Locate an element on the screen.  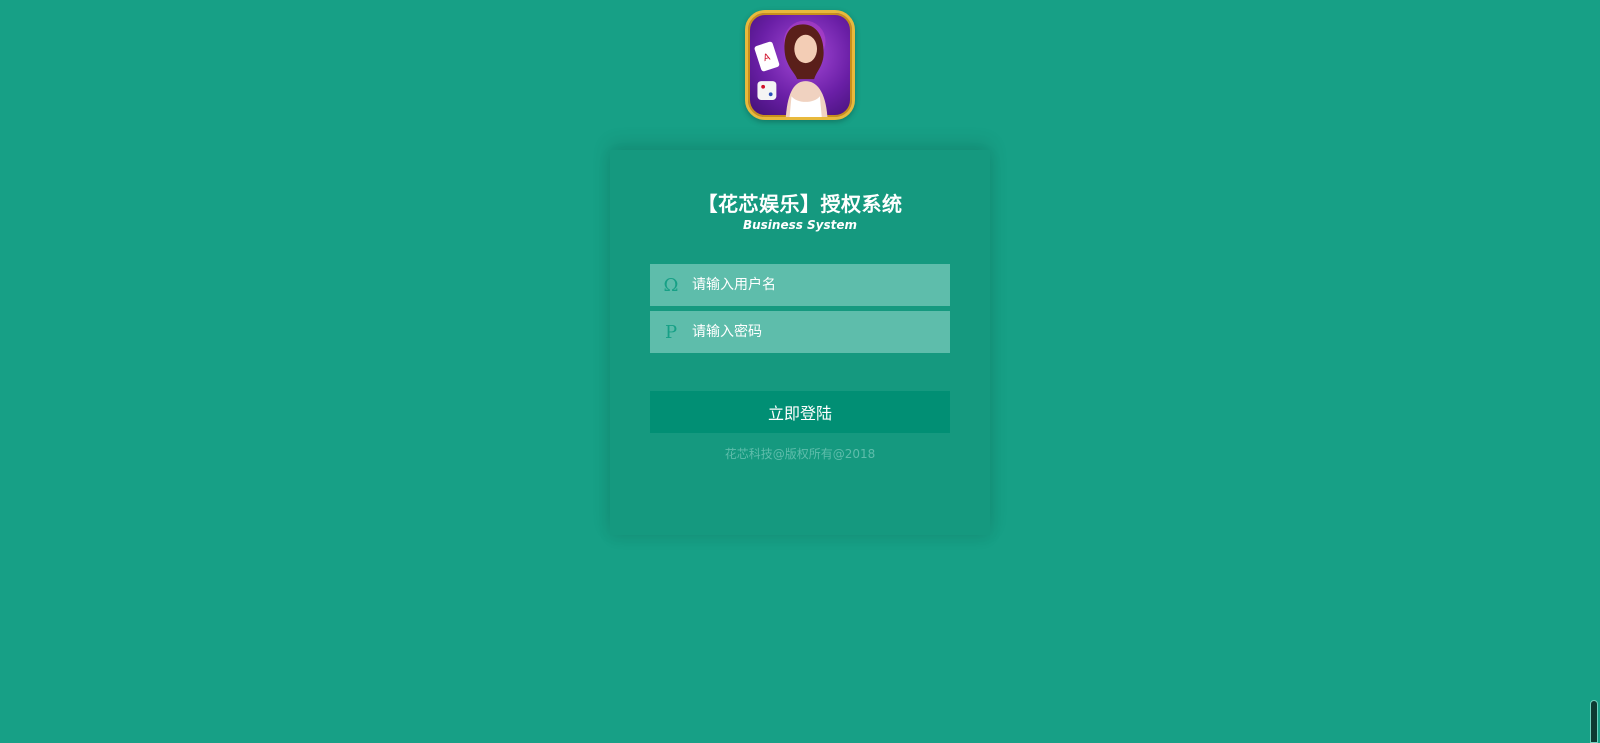
page-title: 【花芯娱乐】授权系统 is located at coordinates (800, 204).